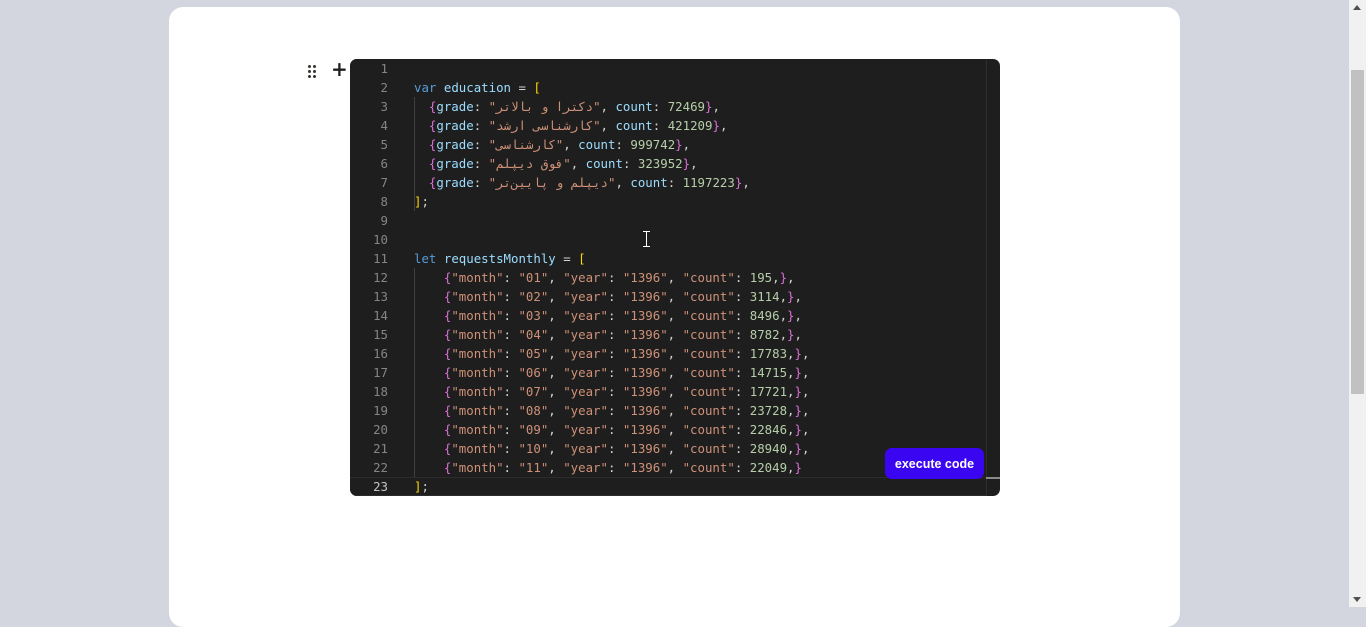 The width and height of the screenshot is (1366, 627). I want to click on code-token: 1197223, so click(708, 182).